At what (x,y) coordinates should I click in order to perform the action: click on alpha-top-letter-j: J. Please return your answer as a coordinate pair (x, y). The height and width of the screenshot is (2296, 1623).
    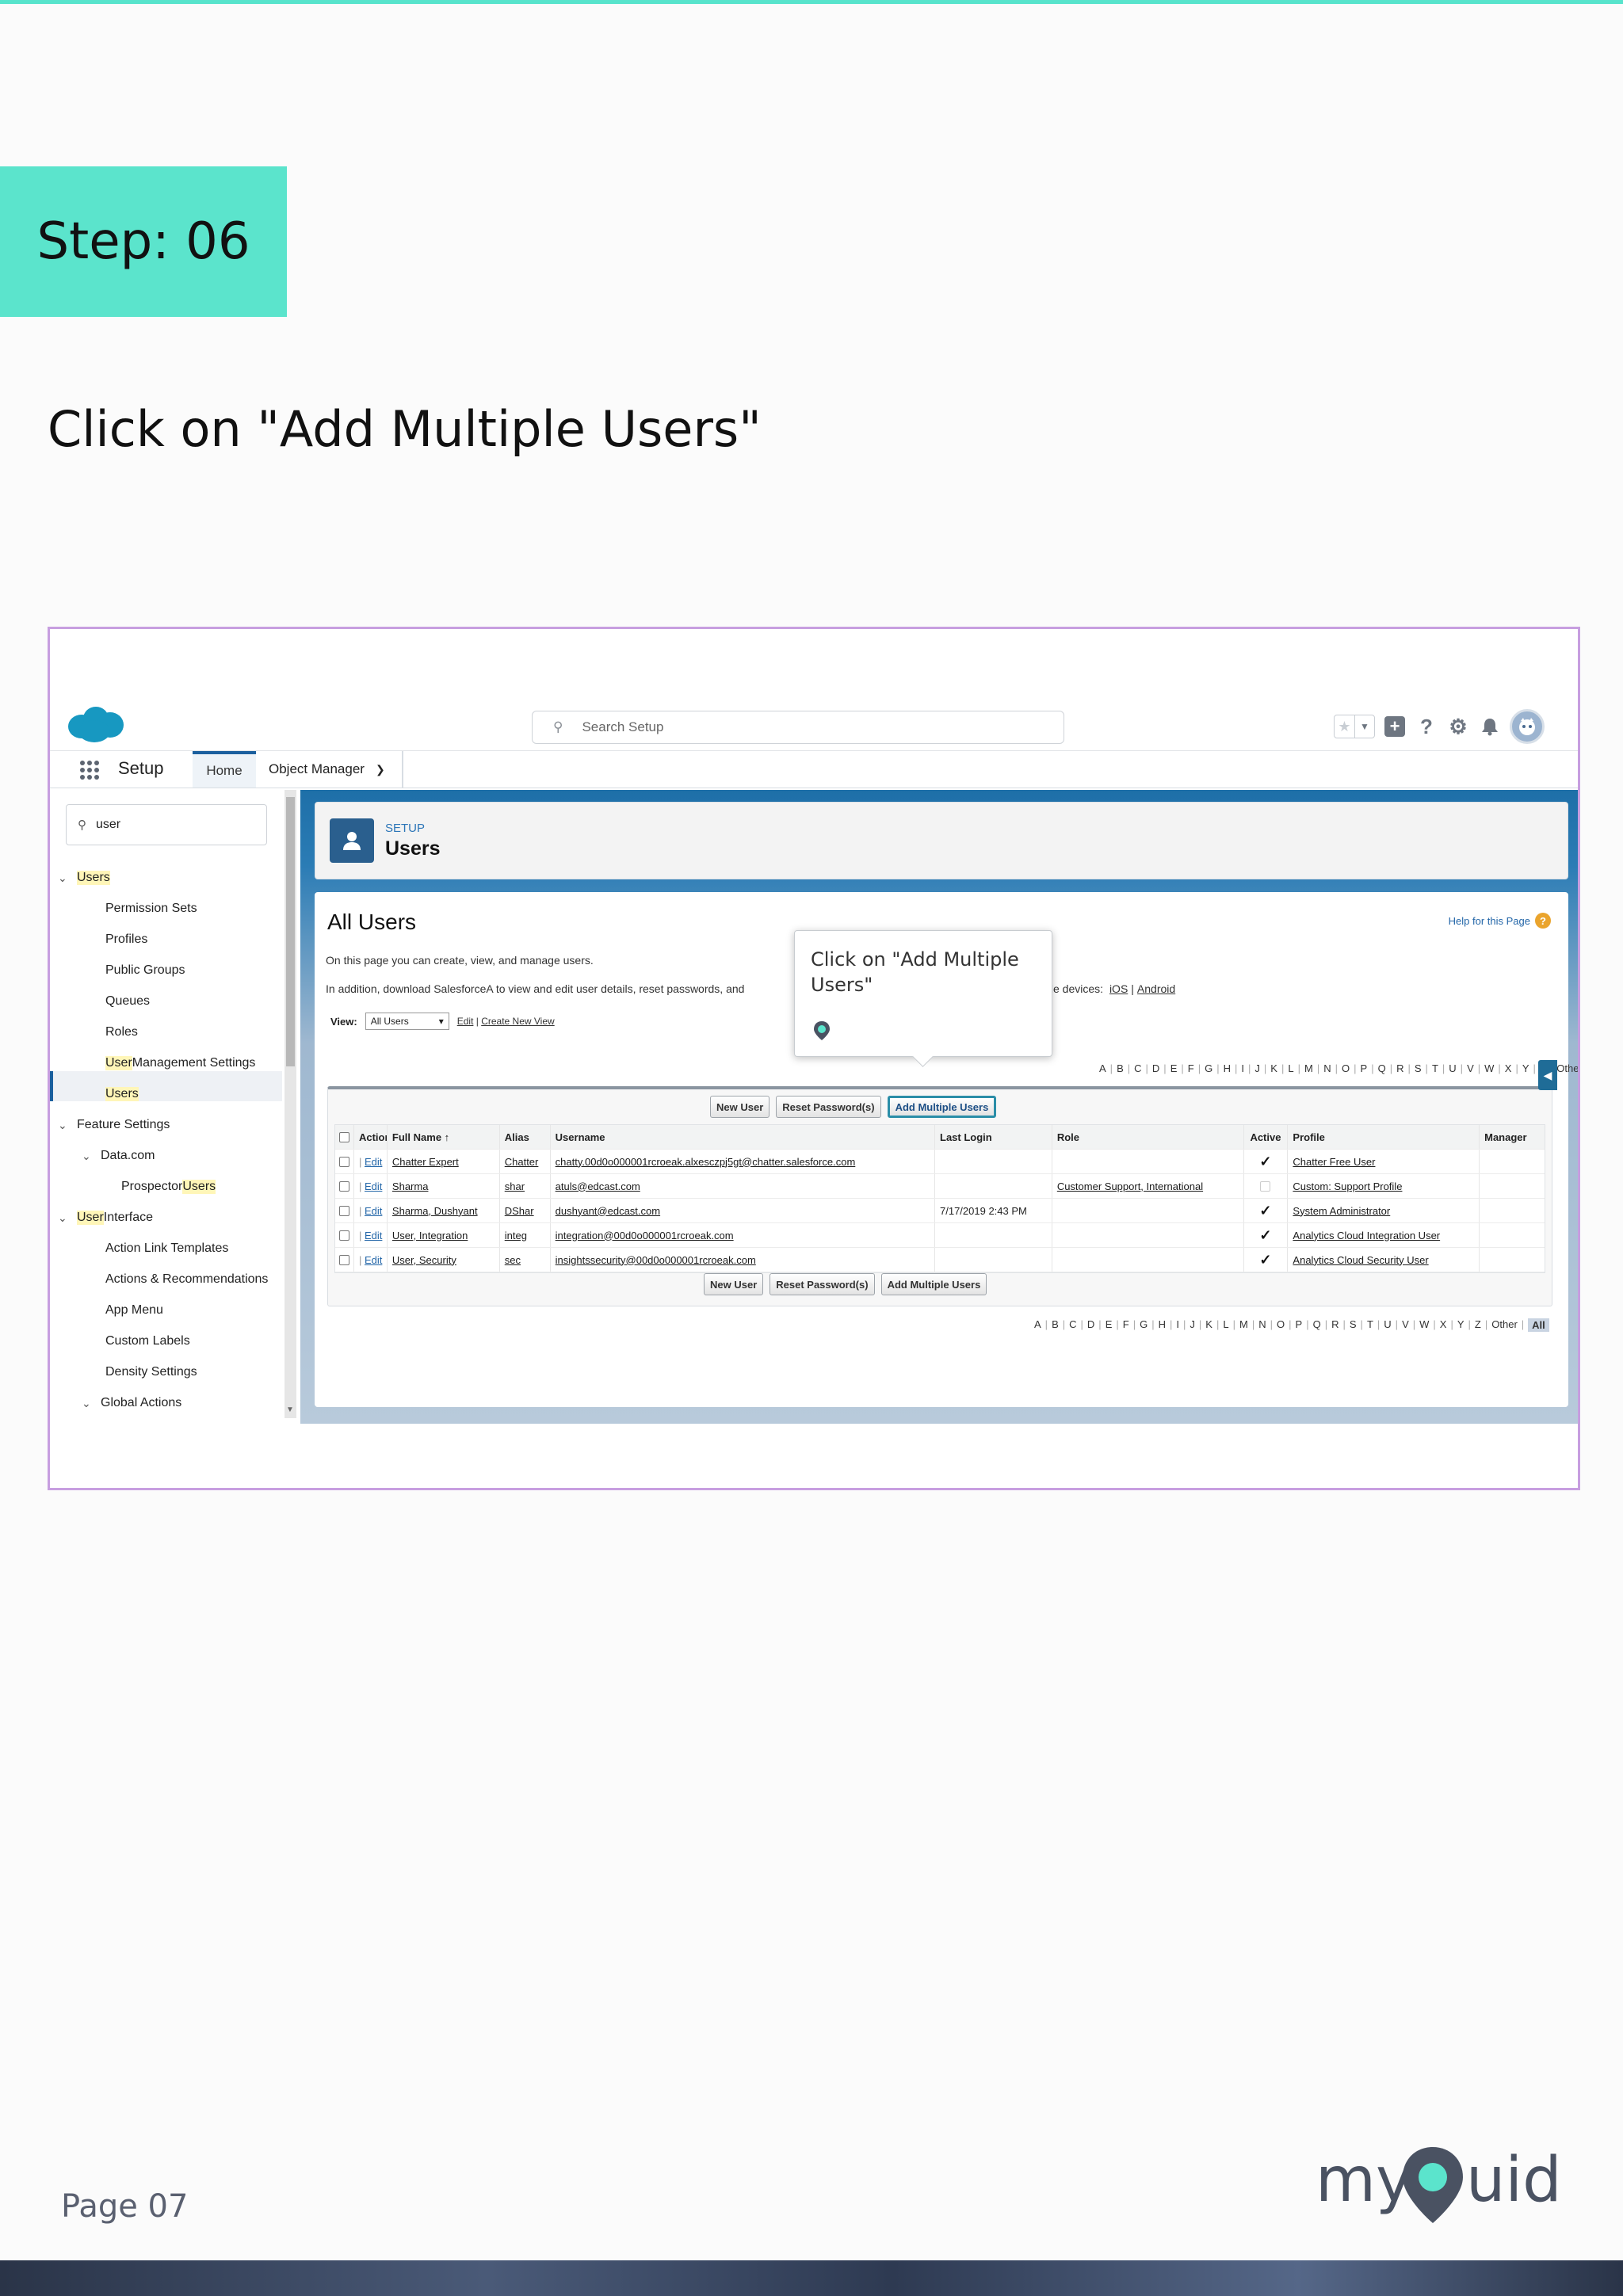
    Looking at the image, I should click on (1257, 1069).